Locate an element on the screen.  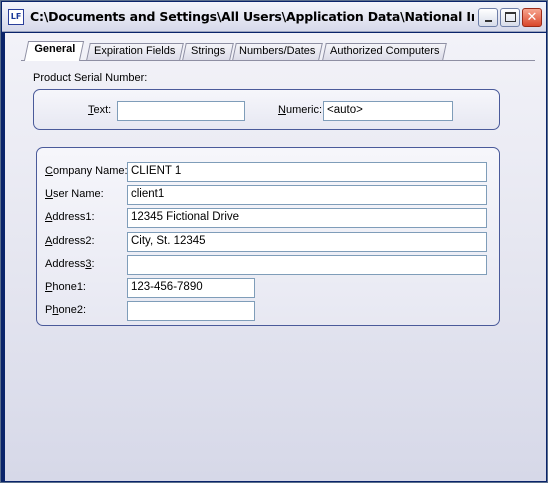
maximize-button is located at coordinates (510, 17).